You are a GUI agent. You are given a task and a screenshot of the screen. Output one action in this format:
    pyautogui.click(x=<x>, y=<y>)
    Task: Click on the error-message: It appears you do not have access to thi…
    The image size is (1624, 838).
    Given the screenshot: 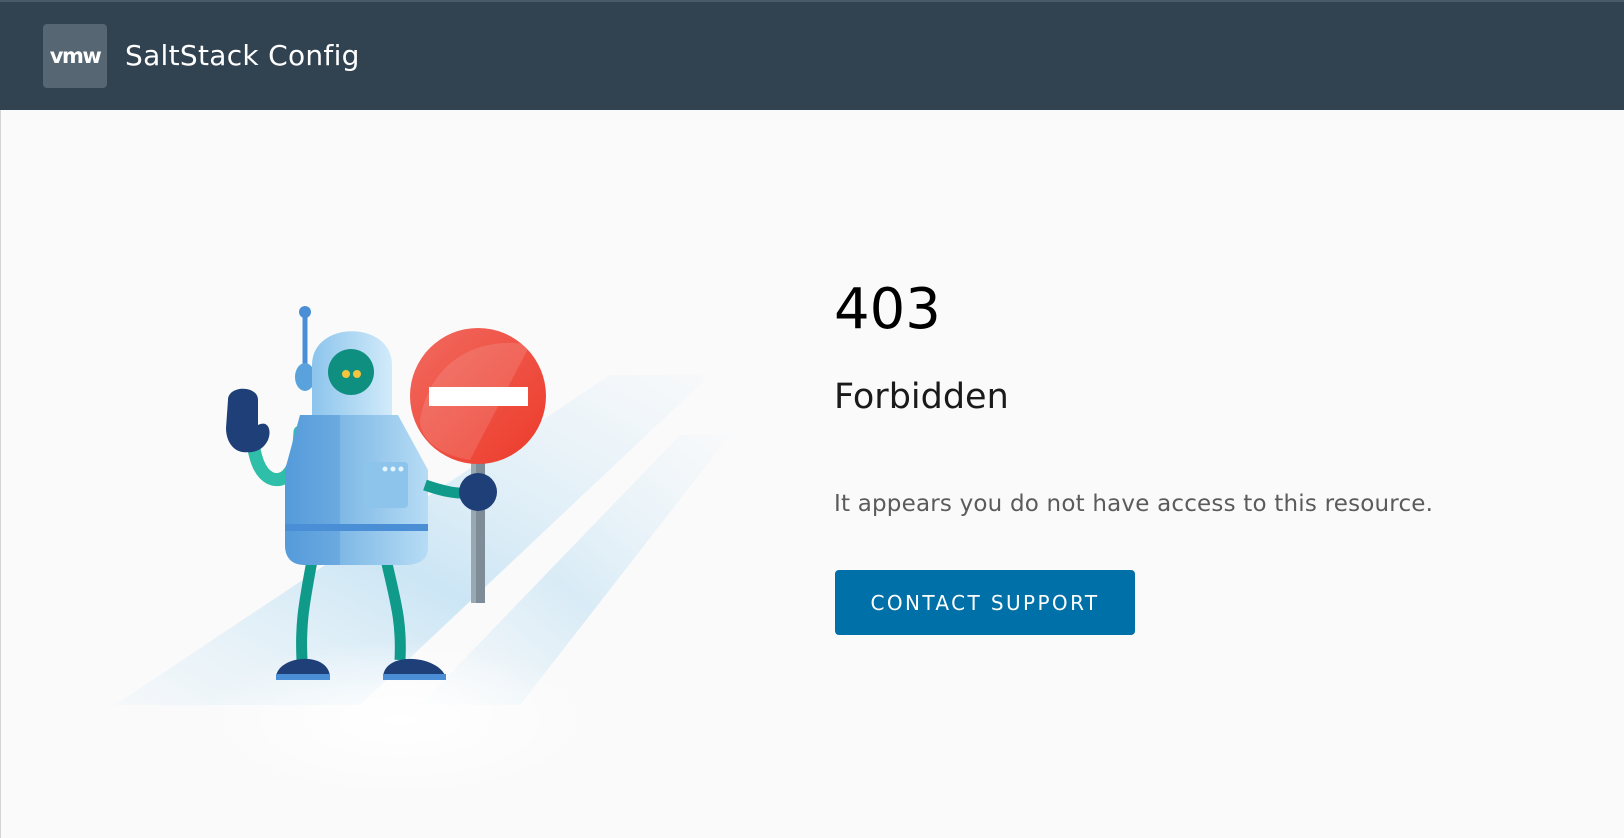 What is the action you would take?
    pyautogui.click(x=1134, y=504)
    